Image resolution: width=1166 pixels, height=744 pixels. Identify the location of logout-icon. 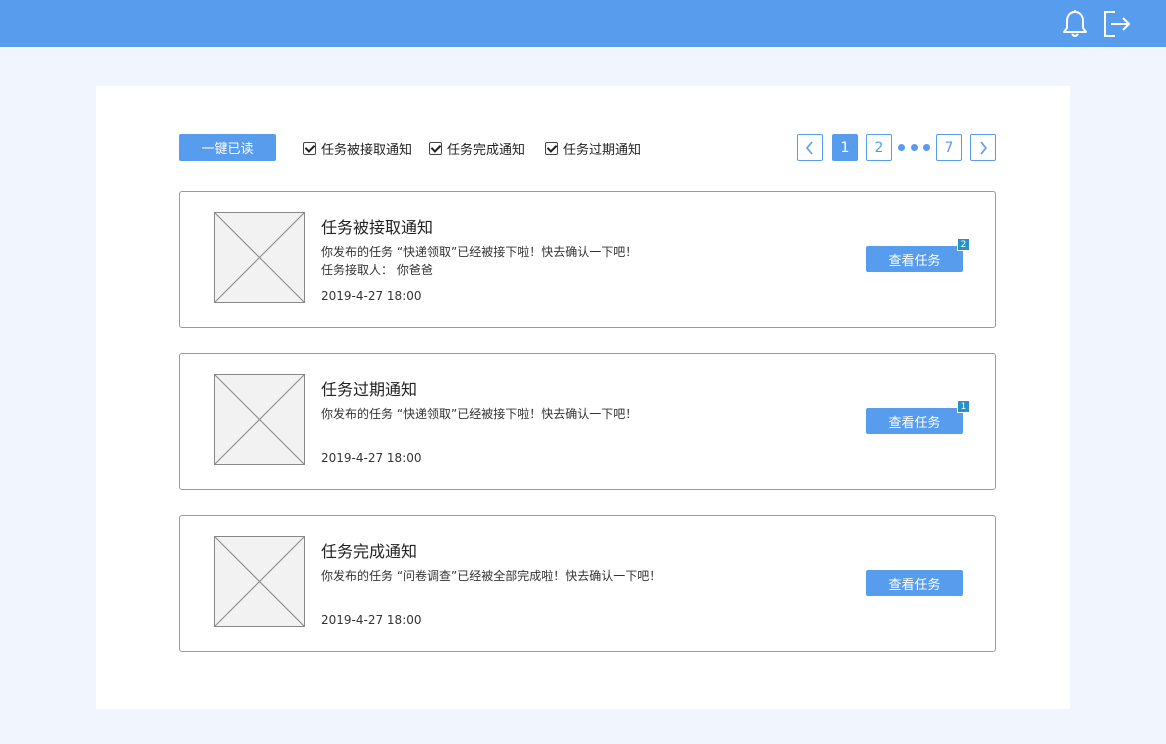
(1117, 24).